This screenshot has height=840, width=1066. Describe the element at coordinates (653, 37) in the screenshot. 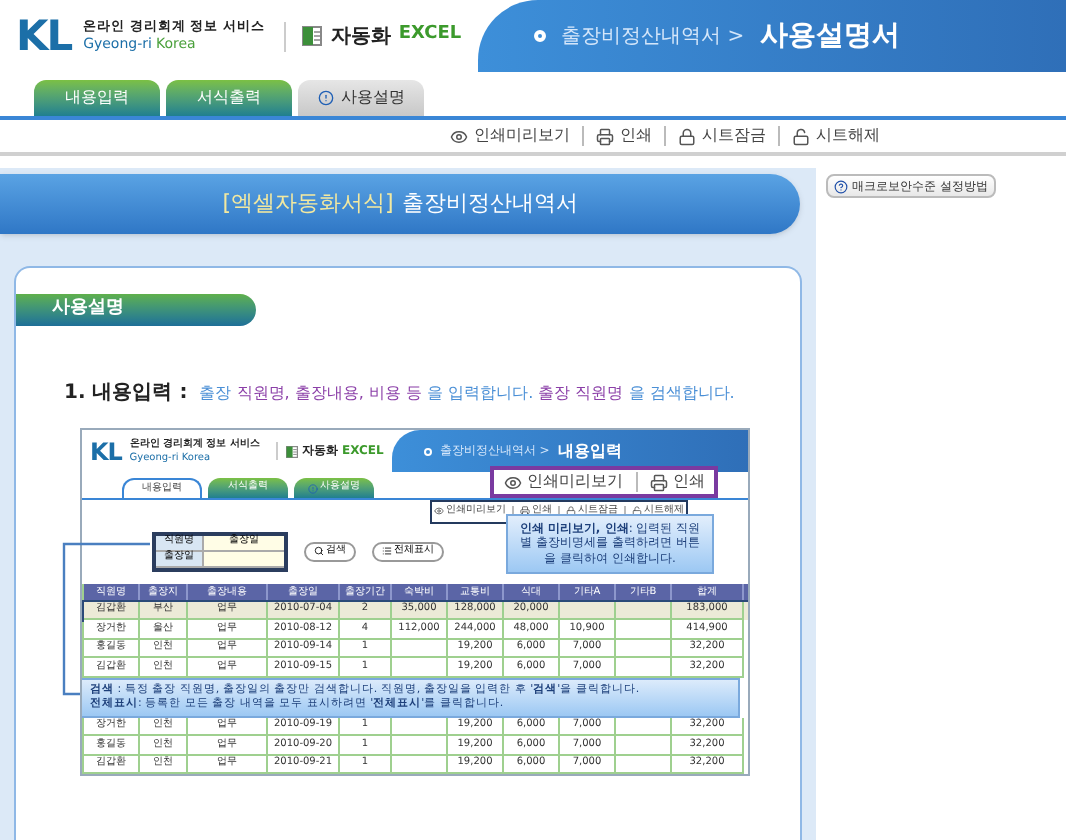

I see `breadcrumb: 출장비정산내역서 >` at that location.